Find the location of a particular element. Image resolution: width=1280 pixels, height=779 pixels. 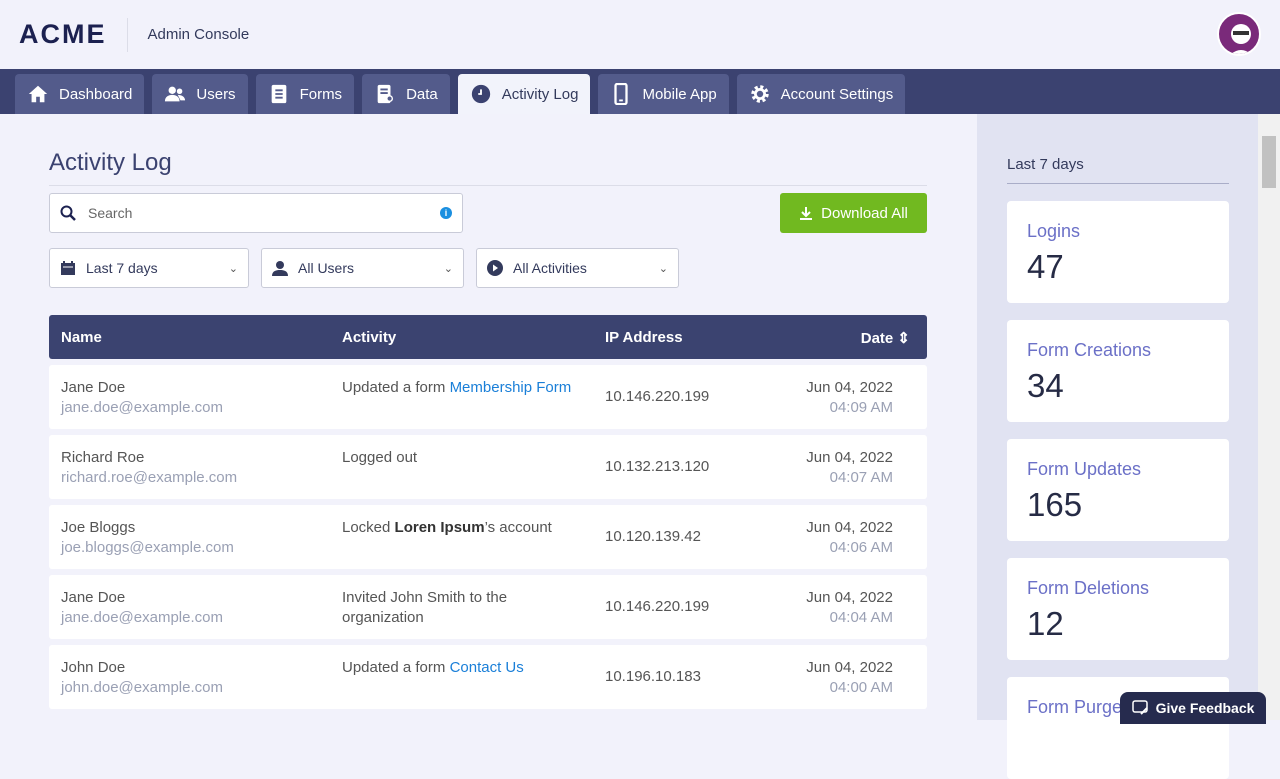

tab-label: Users is located at coordinates (216, 94).